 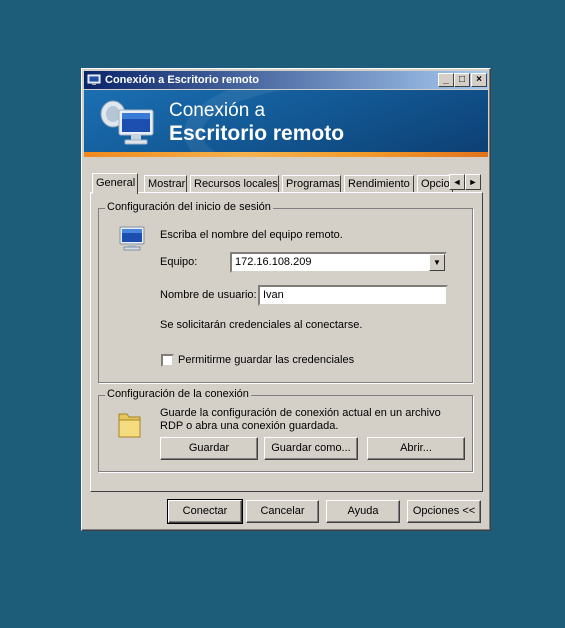 What do you see at coordinates (251, 235) in the screenshot?
I see `instruction-text: Escriba el nombre del equipo remoto.` at bounding box center [251, 235].